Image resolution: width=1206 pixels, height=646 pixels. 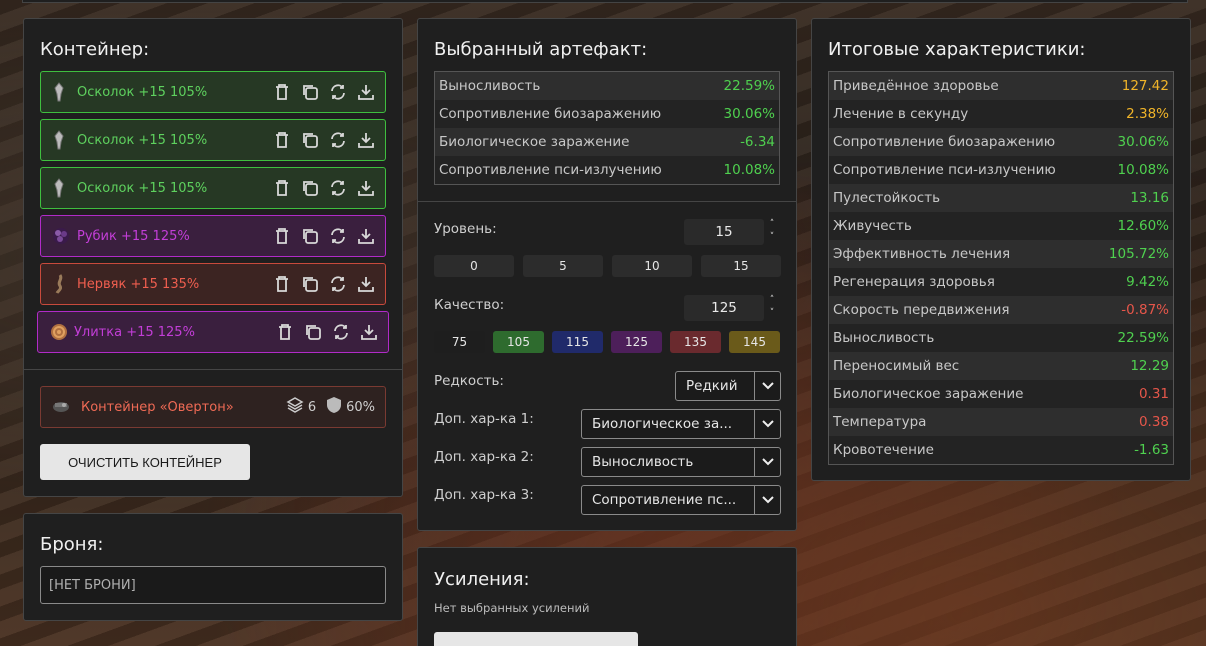 I want to click on stat-value: 127.42, so click(x=1145, y=86).